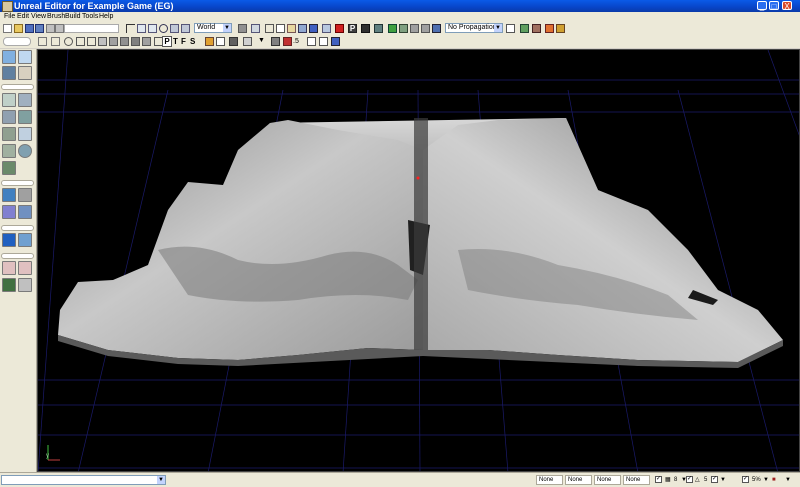 The image size is (800, 487). Describe the element at coordinates (25, 195) in the screenshot. I see `csg-subtract-button` at that location.